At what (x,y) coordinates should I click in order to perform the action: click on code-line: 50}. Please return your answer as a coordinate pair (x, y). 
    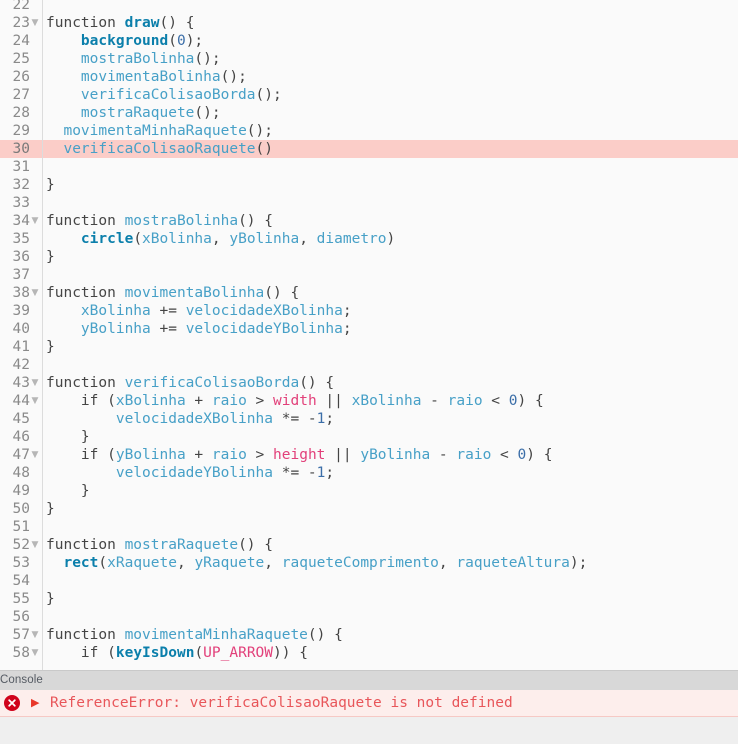
    Looking at the image, I should click on (369, 509).